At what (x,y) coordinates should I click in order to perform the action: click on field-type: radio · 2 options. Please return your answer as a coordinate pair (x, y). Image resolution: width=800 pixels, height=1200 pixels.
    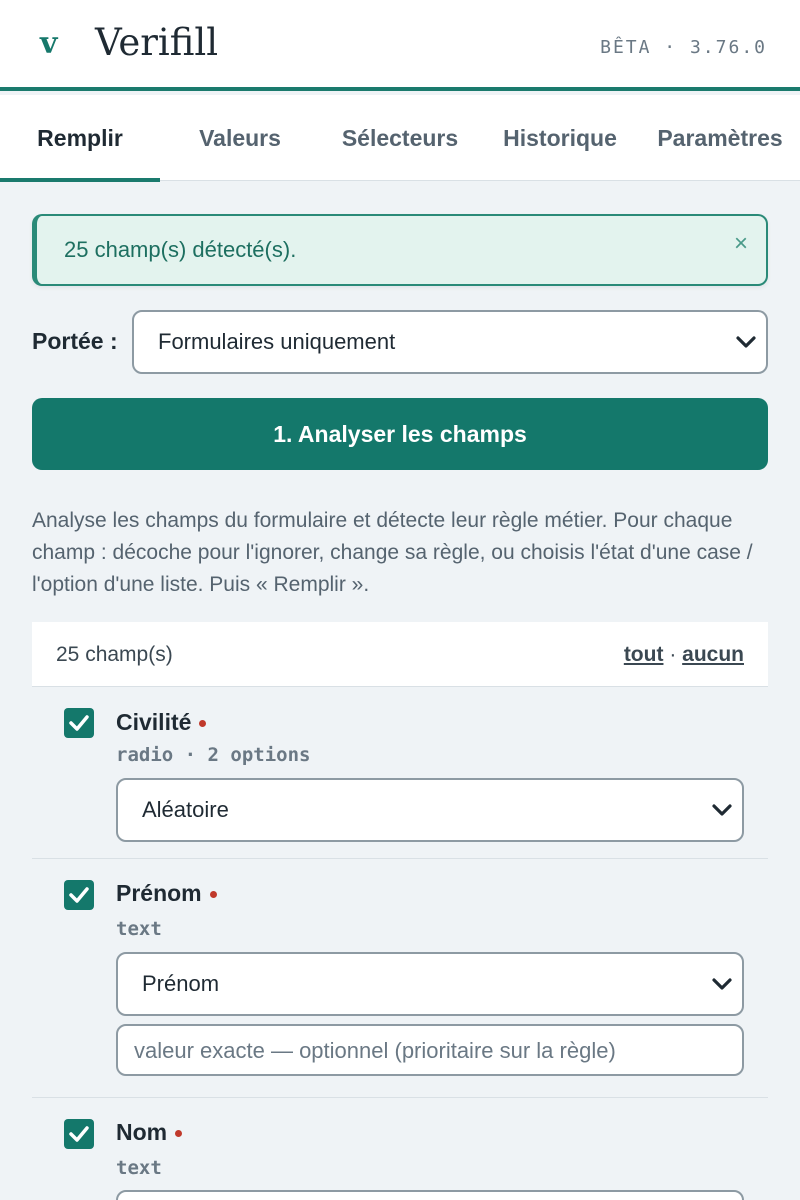
    Looking at the image, I should click on (213, 755).